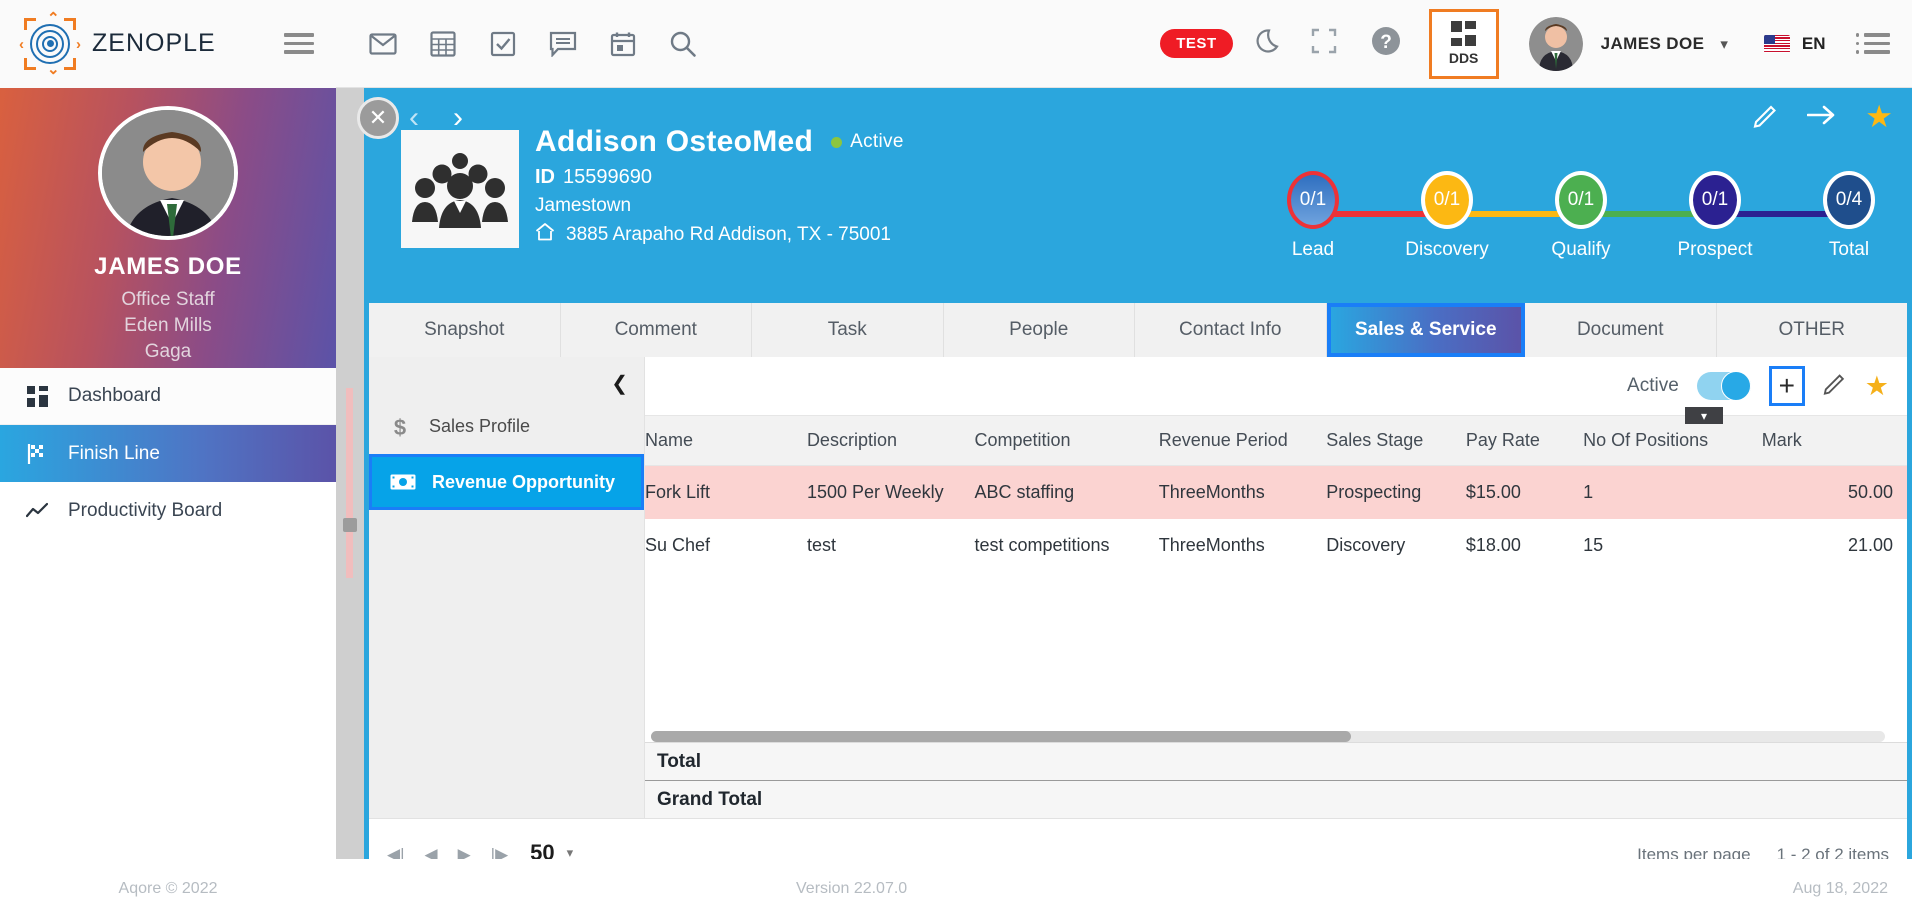  I want to click on record-id-value: 15599690, so click(607, 177).